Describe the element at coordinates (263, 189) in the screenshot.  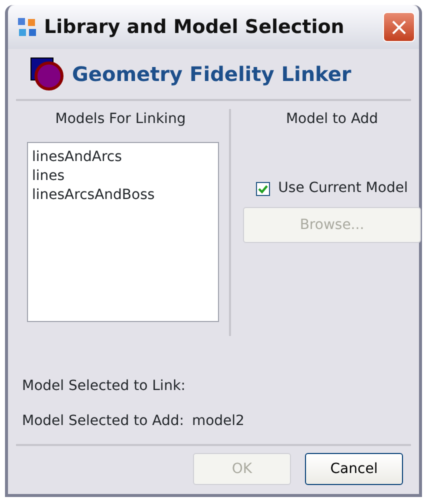
I see `checkbox` at that location.